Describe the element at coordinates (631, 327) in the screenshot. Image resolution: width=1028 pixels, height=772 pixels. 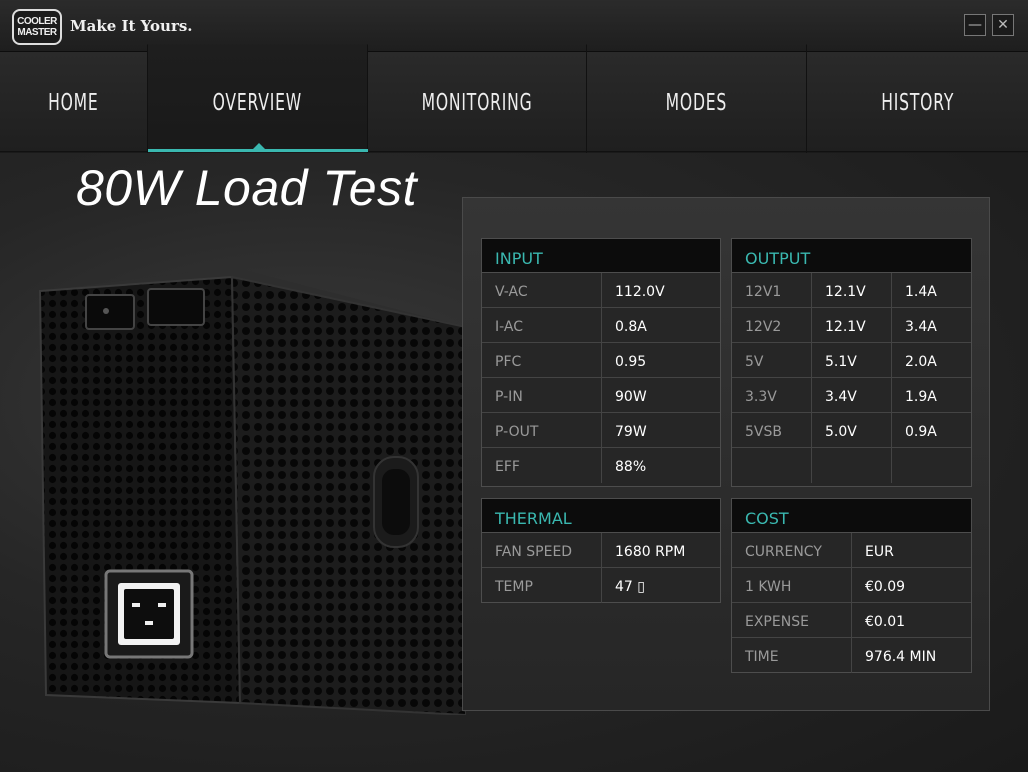
I see `input-value: 0.8A` at that location.